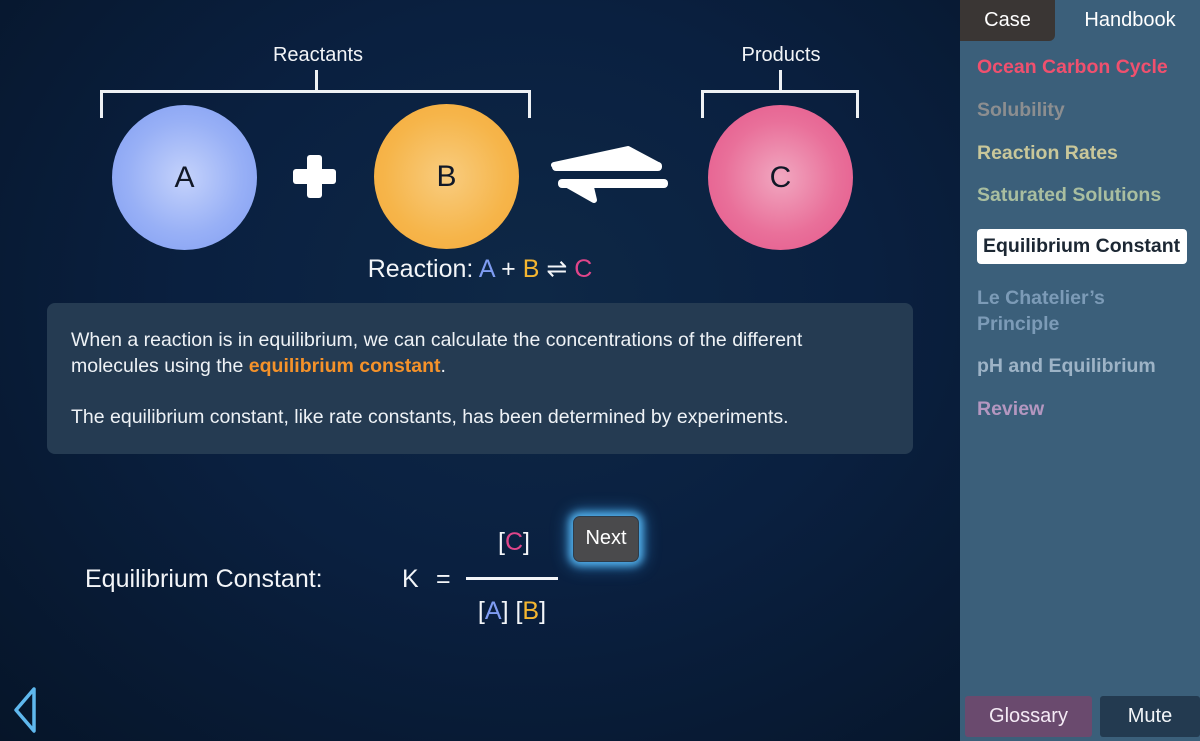 Image resolution: width=1200 pixels, height=741 pixels. I want to click on info-text-end: ., so click(443, 366).